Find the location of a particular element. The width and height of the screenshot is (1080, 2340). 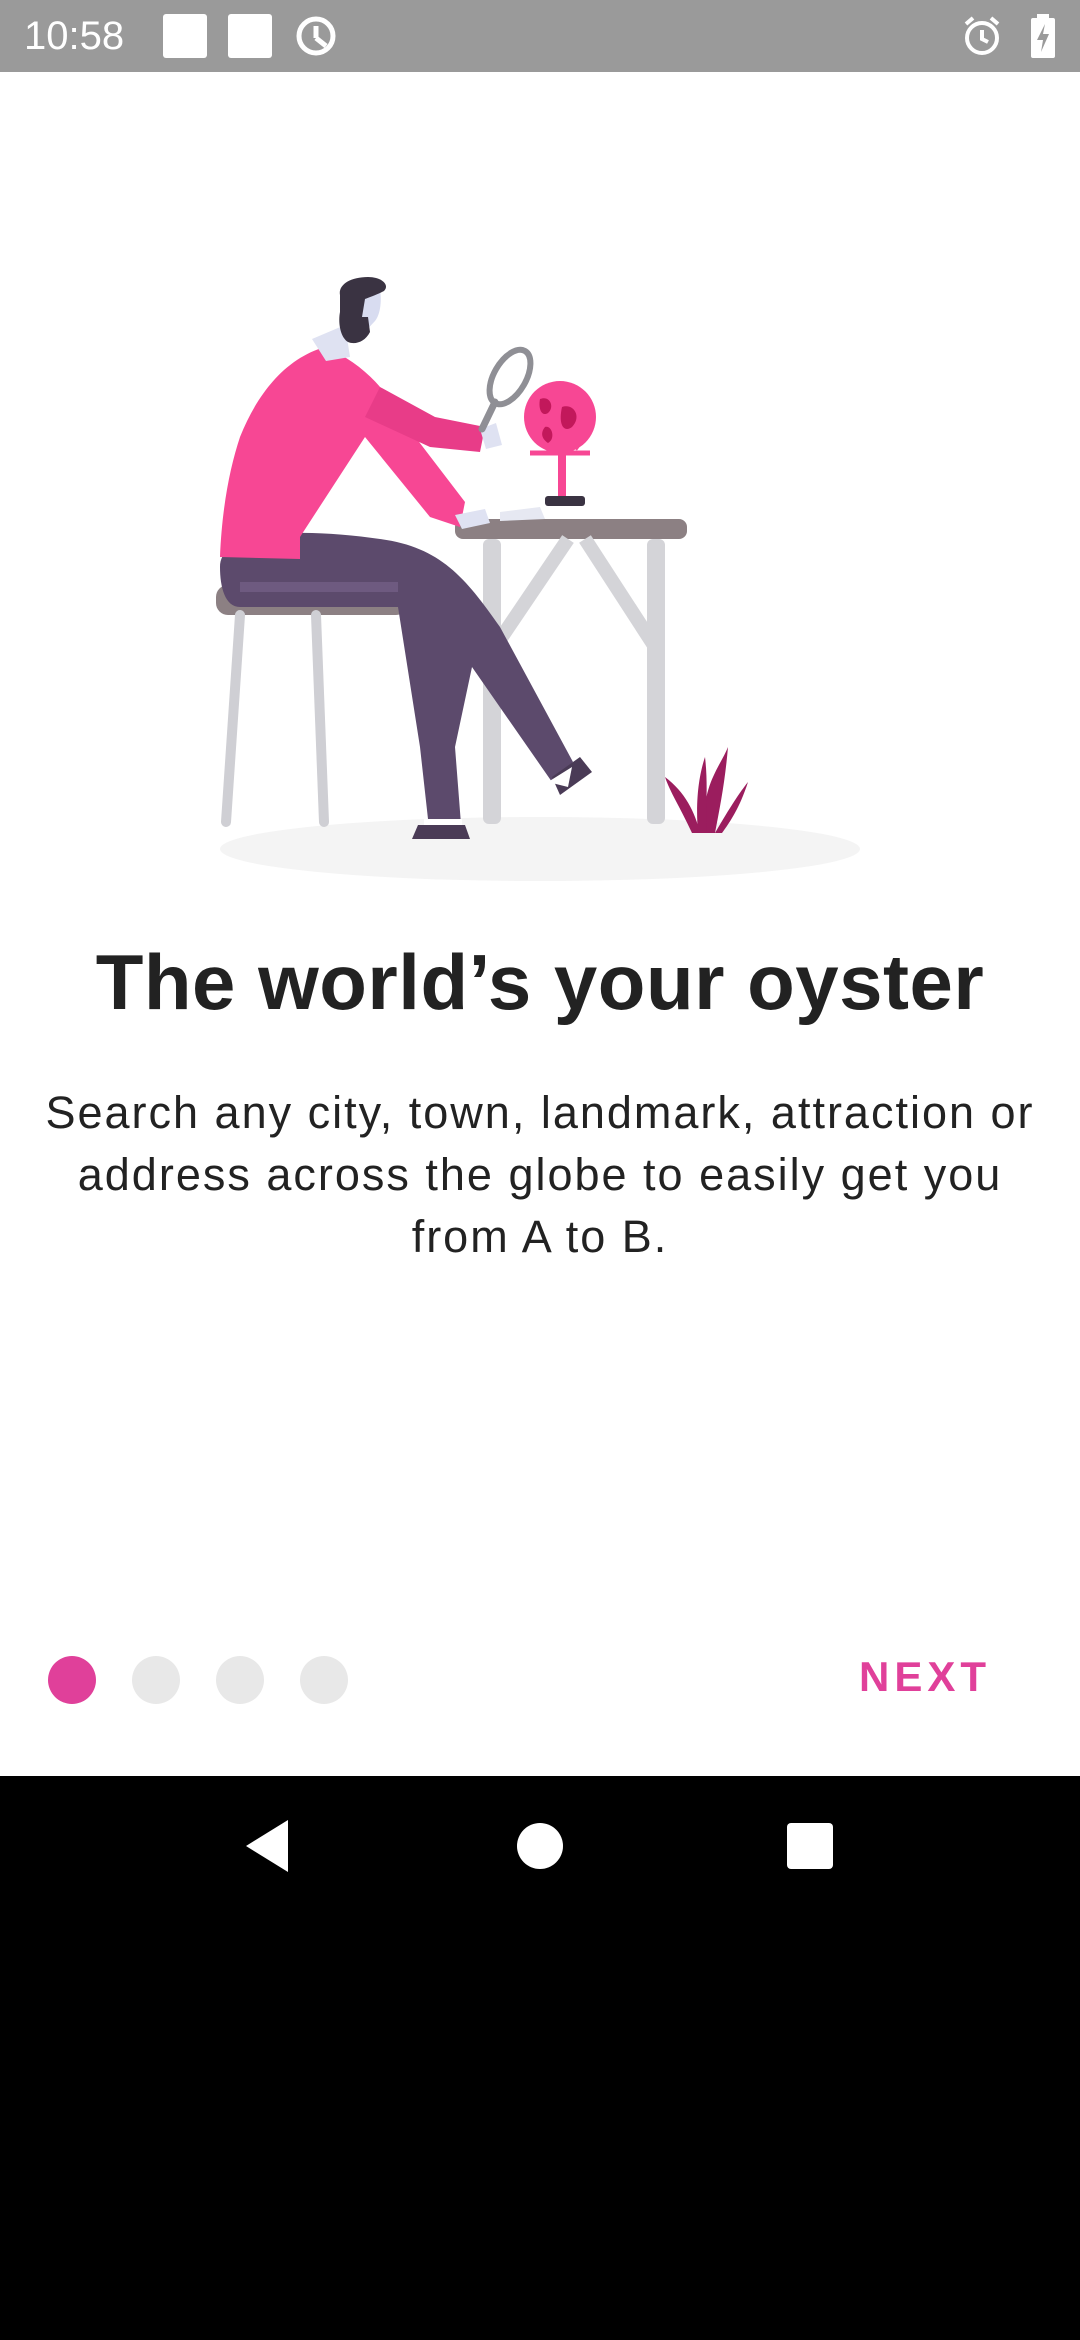

next-button: NEXT is located at coordinates (925, 1677).